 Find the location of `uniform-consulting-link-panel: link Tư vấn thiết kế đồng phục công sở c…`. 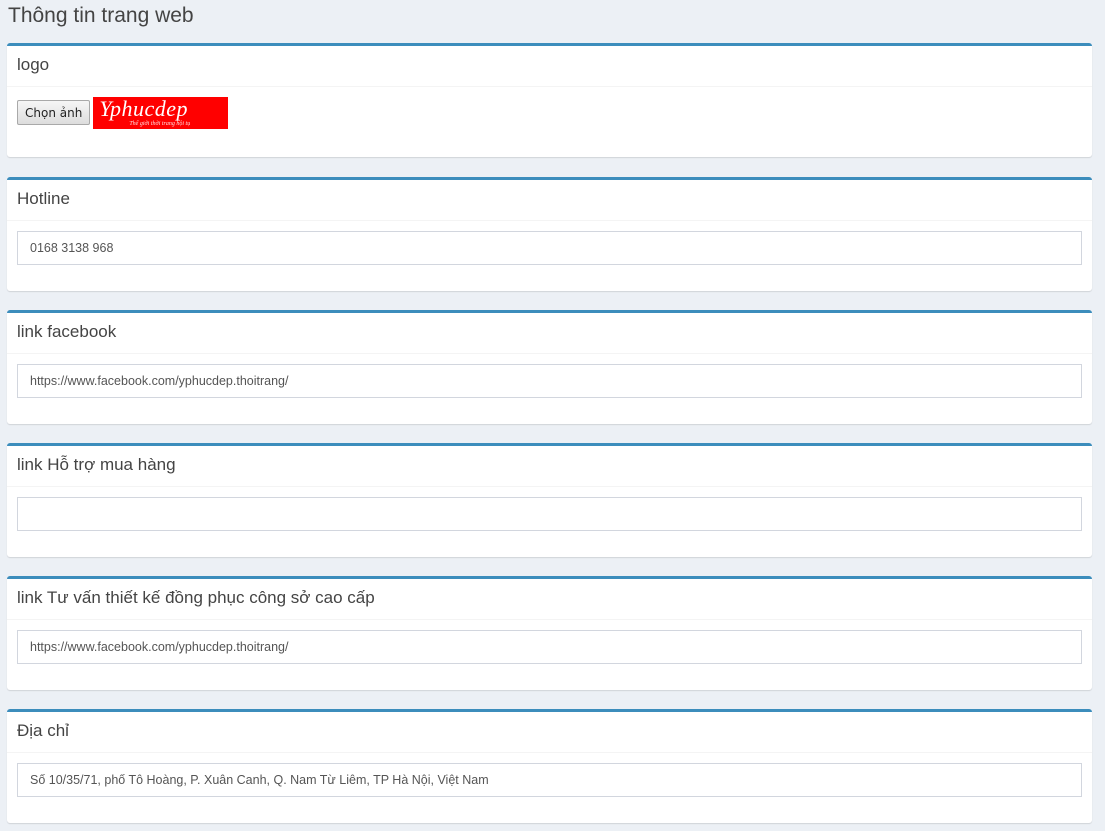

uniform-consulting-link-panel: link Tư vấn thiết kế đồng phục công sở c… is located at coordinates (549, 633).